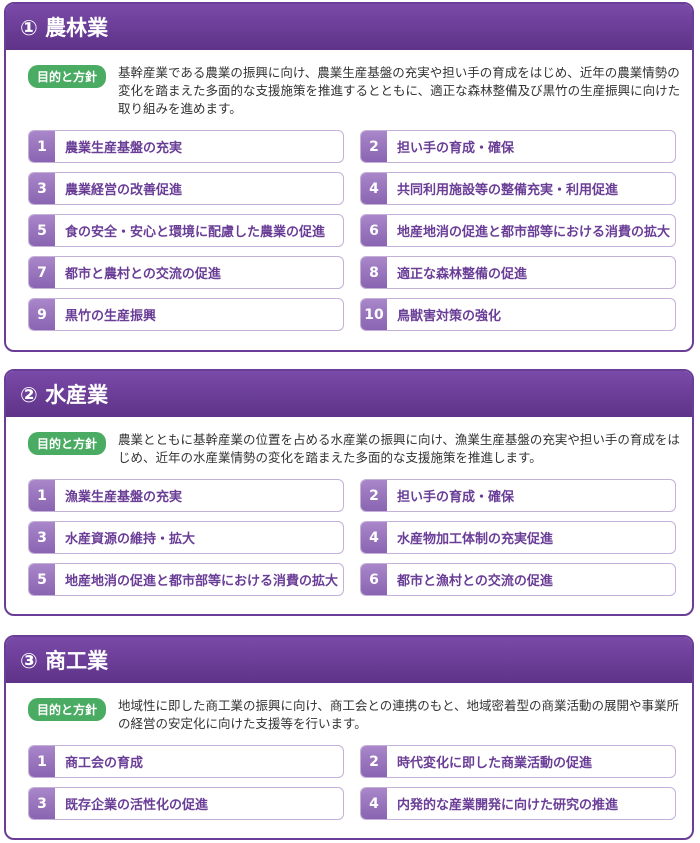 The image size is (700, 843). I want to click on measure-item: 7 都市と農村との交流の促進, so click(186, 272).